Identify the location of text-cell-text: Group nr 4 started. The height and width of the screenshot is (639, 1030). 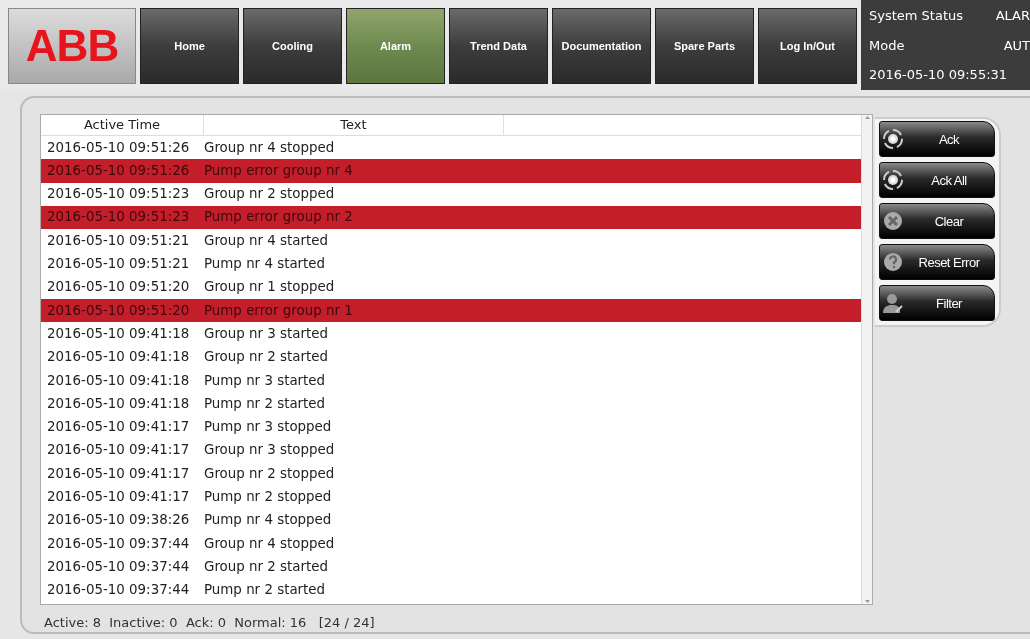
(266, 240).